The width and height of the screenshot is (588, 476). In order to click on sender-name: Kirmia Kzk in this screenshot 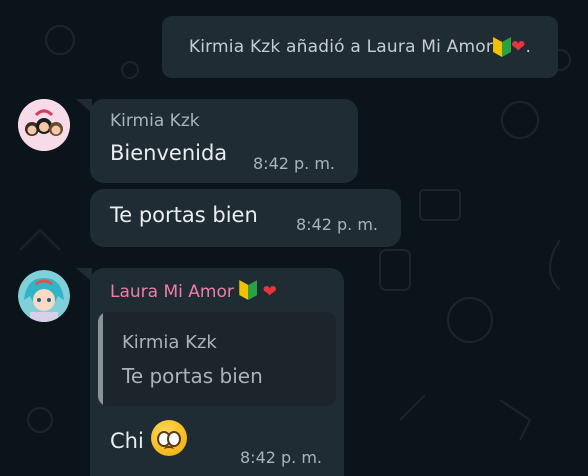, I will do `click(155, 121)`.